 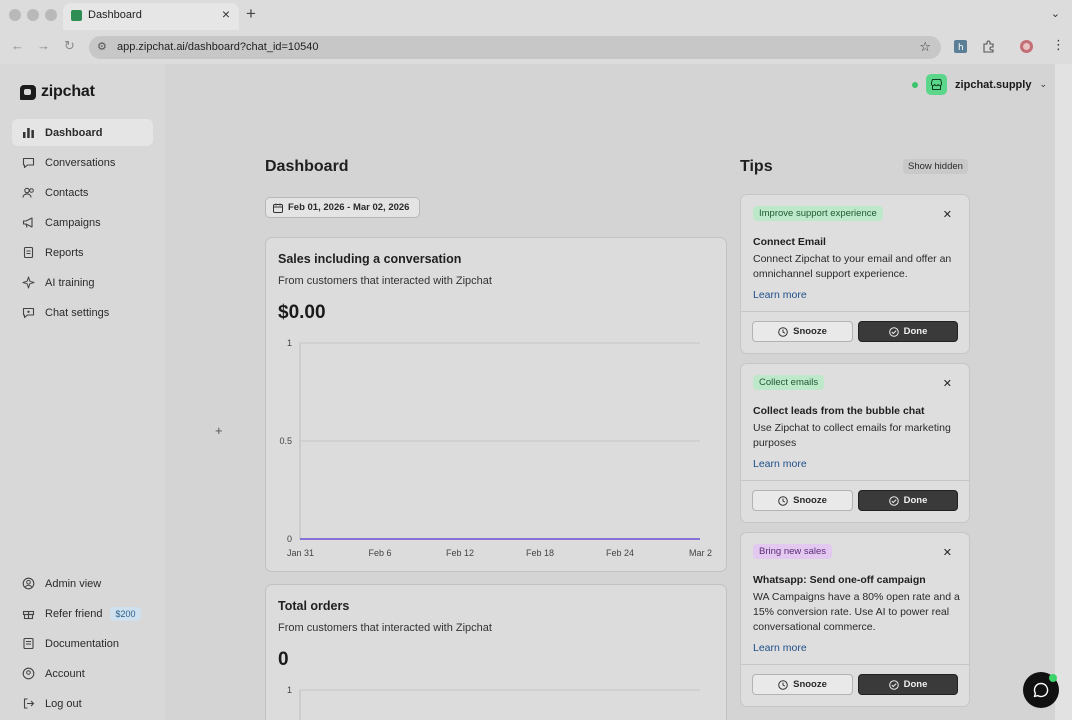 I want to click on clock-icon, so click(x=783, y=331).